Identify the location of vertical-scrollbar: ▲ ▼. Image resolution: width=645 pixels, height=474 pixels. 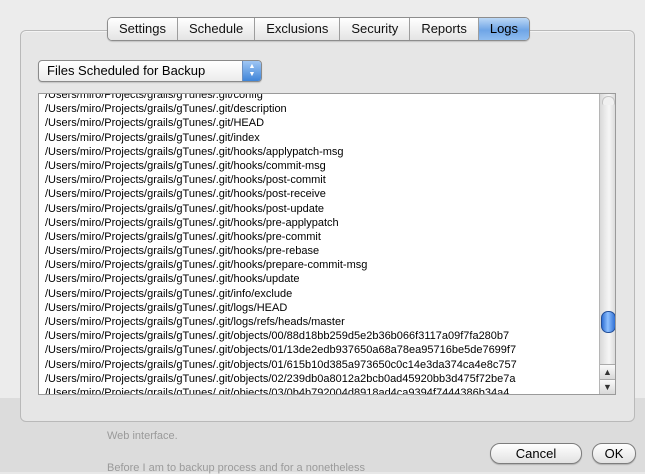
(607, 244).